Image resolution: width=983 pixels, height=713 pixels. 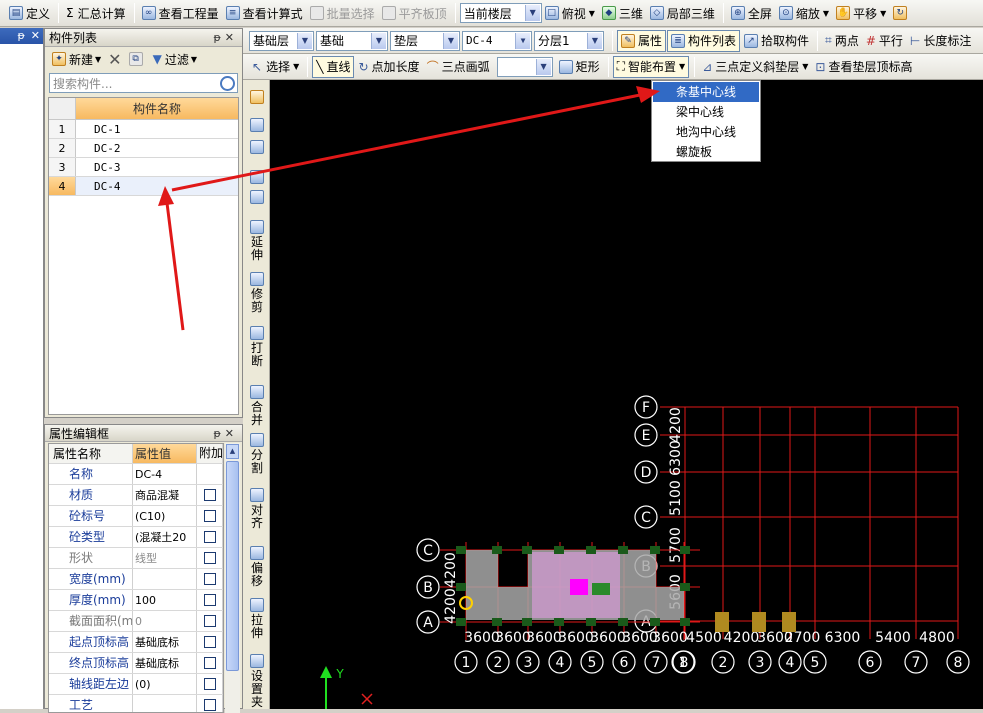 I want to click on component-list-toggle-button: ≣ 构件列表, so click(x=704, y=40).